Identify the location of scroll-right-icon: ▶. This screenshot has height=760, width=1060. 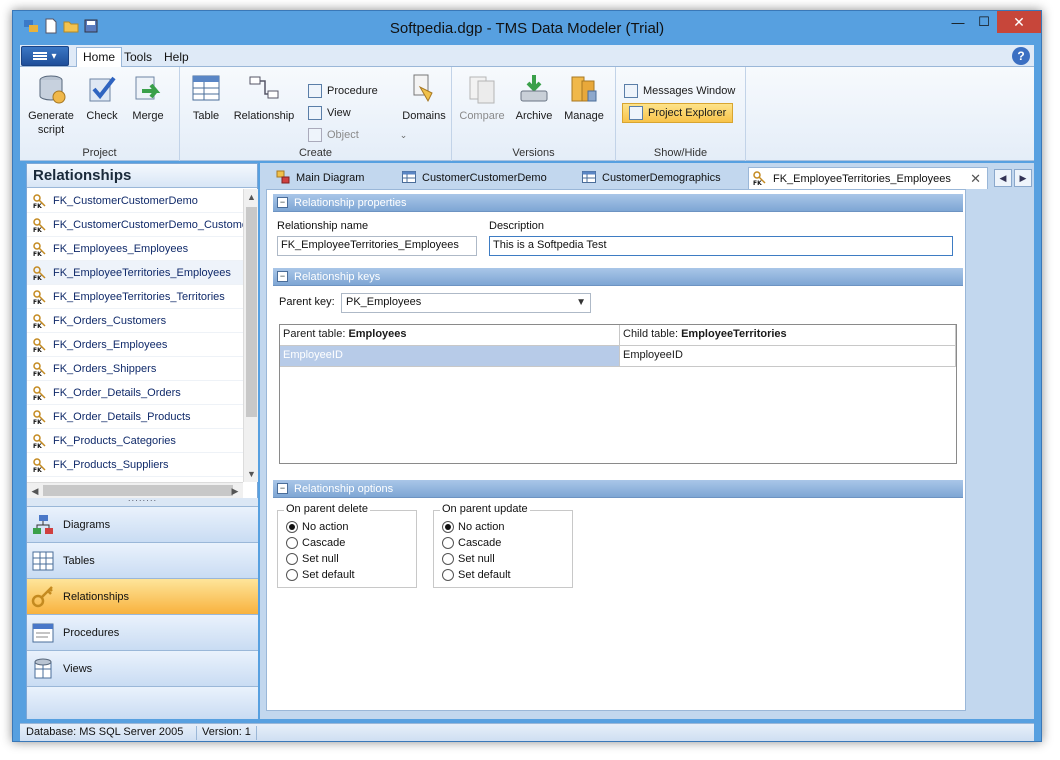
(235, 491).